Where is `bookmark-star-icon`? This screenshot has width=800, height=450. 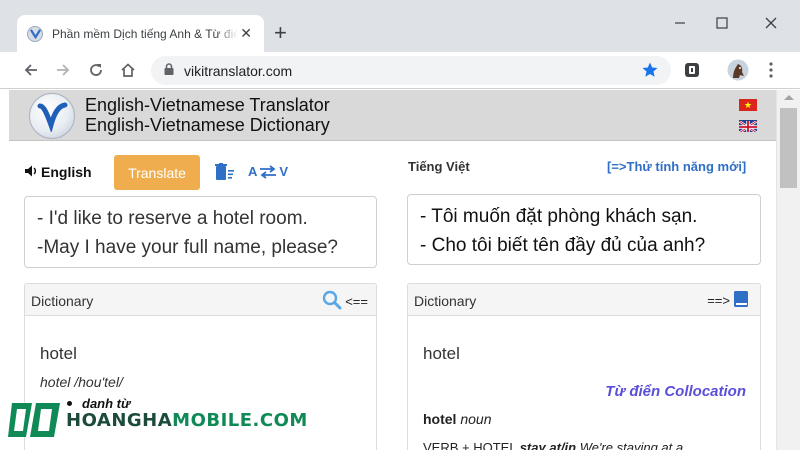 bookmark-star-icon is located at coordinates (650, 72).